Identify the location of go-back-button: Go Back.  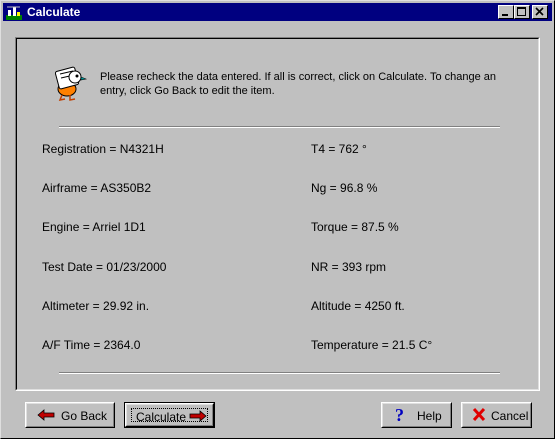
(70, 415).